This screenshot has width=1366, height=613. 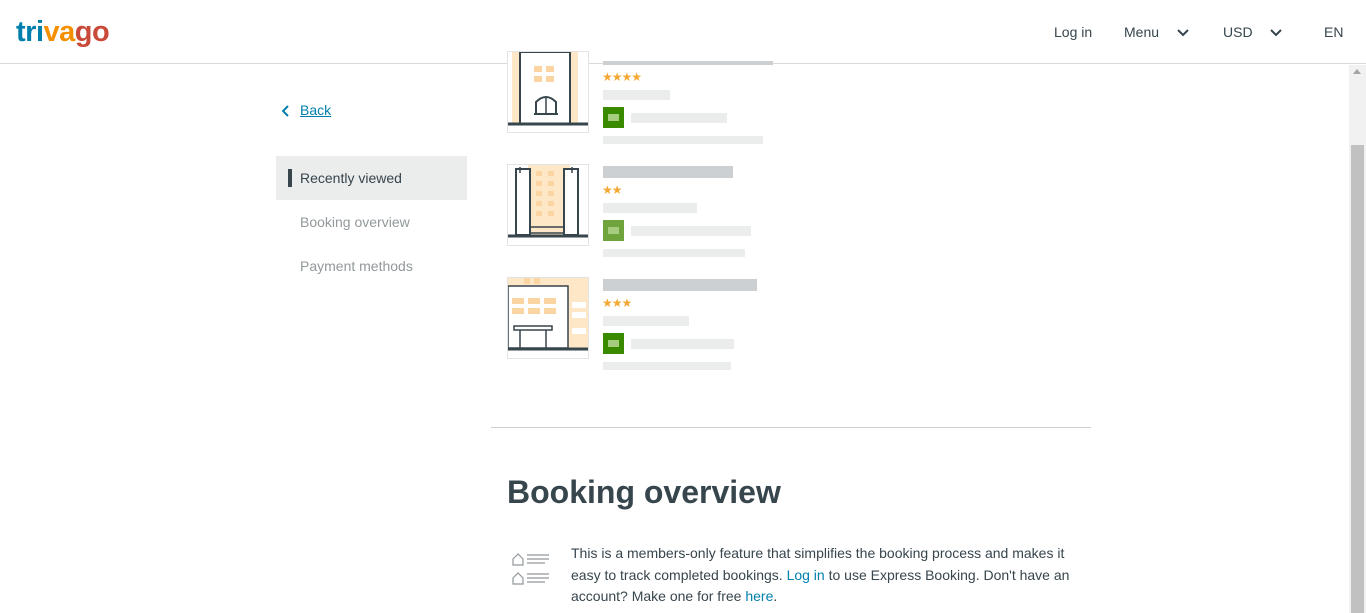 What do you see at coordinates (1357, 379) in the screenshot?
I see `scrollbar-thumb` at bounding box center [1357, 379].